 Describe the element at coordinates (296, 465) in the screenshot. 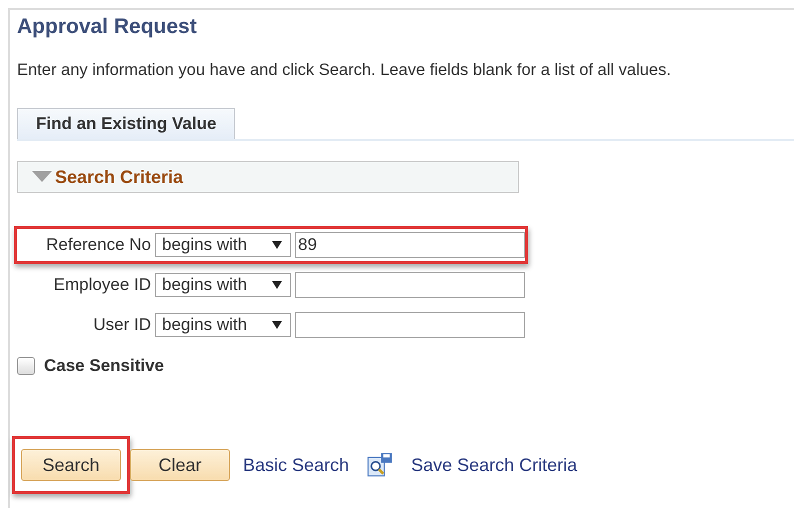

I see `link: Basic Search` at that location.